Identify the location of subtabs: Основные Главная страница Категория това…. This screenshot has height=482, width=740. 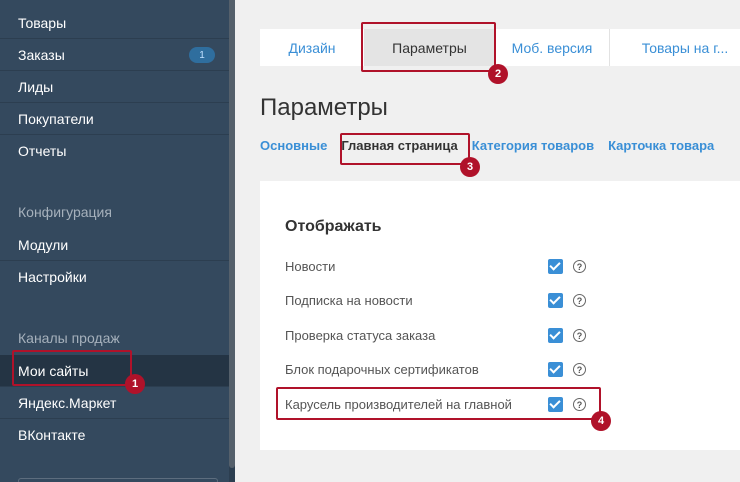
(494, 145).